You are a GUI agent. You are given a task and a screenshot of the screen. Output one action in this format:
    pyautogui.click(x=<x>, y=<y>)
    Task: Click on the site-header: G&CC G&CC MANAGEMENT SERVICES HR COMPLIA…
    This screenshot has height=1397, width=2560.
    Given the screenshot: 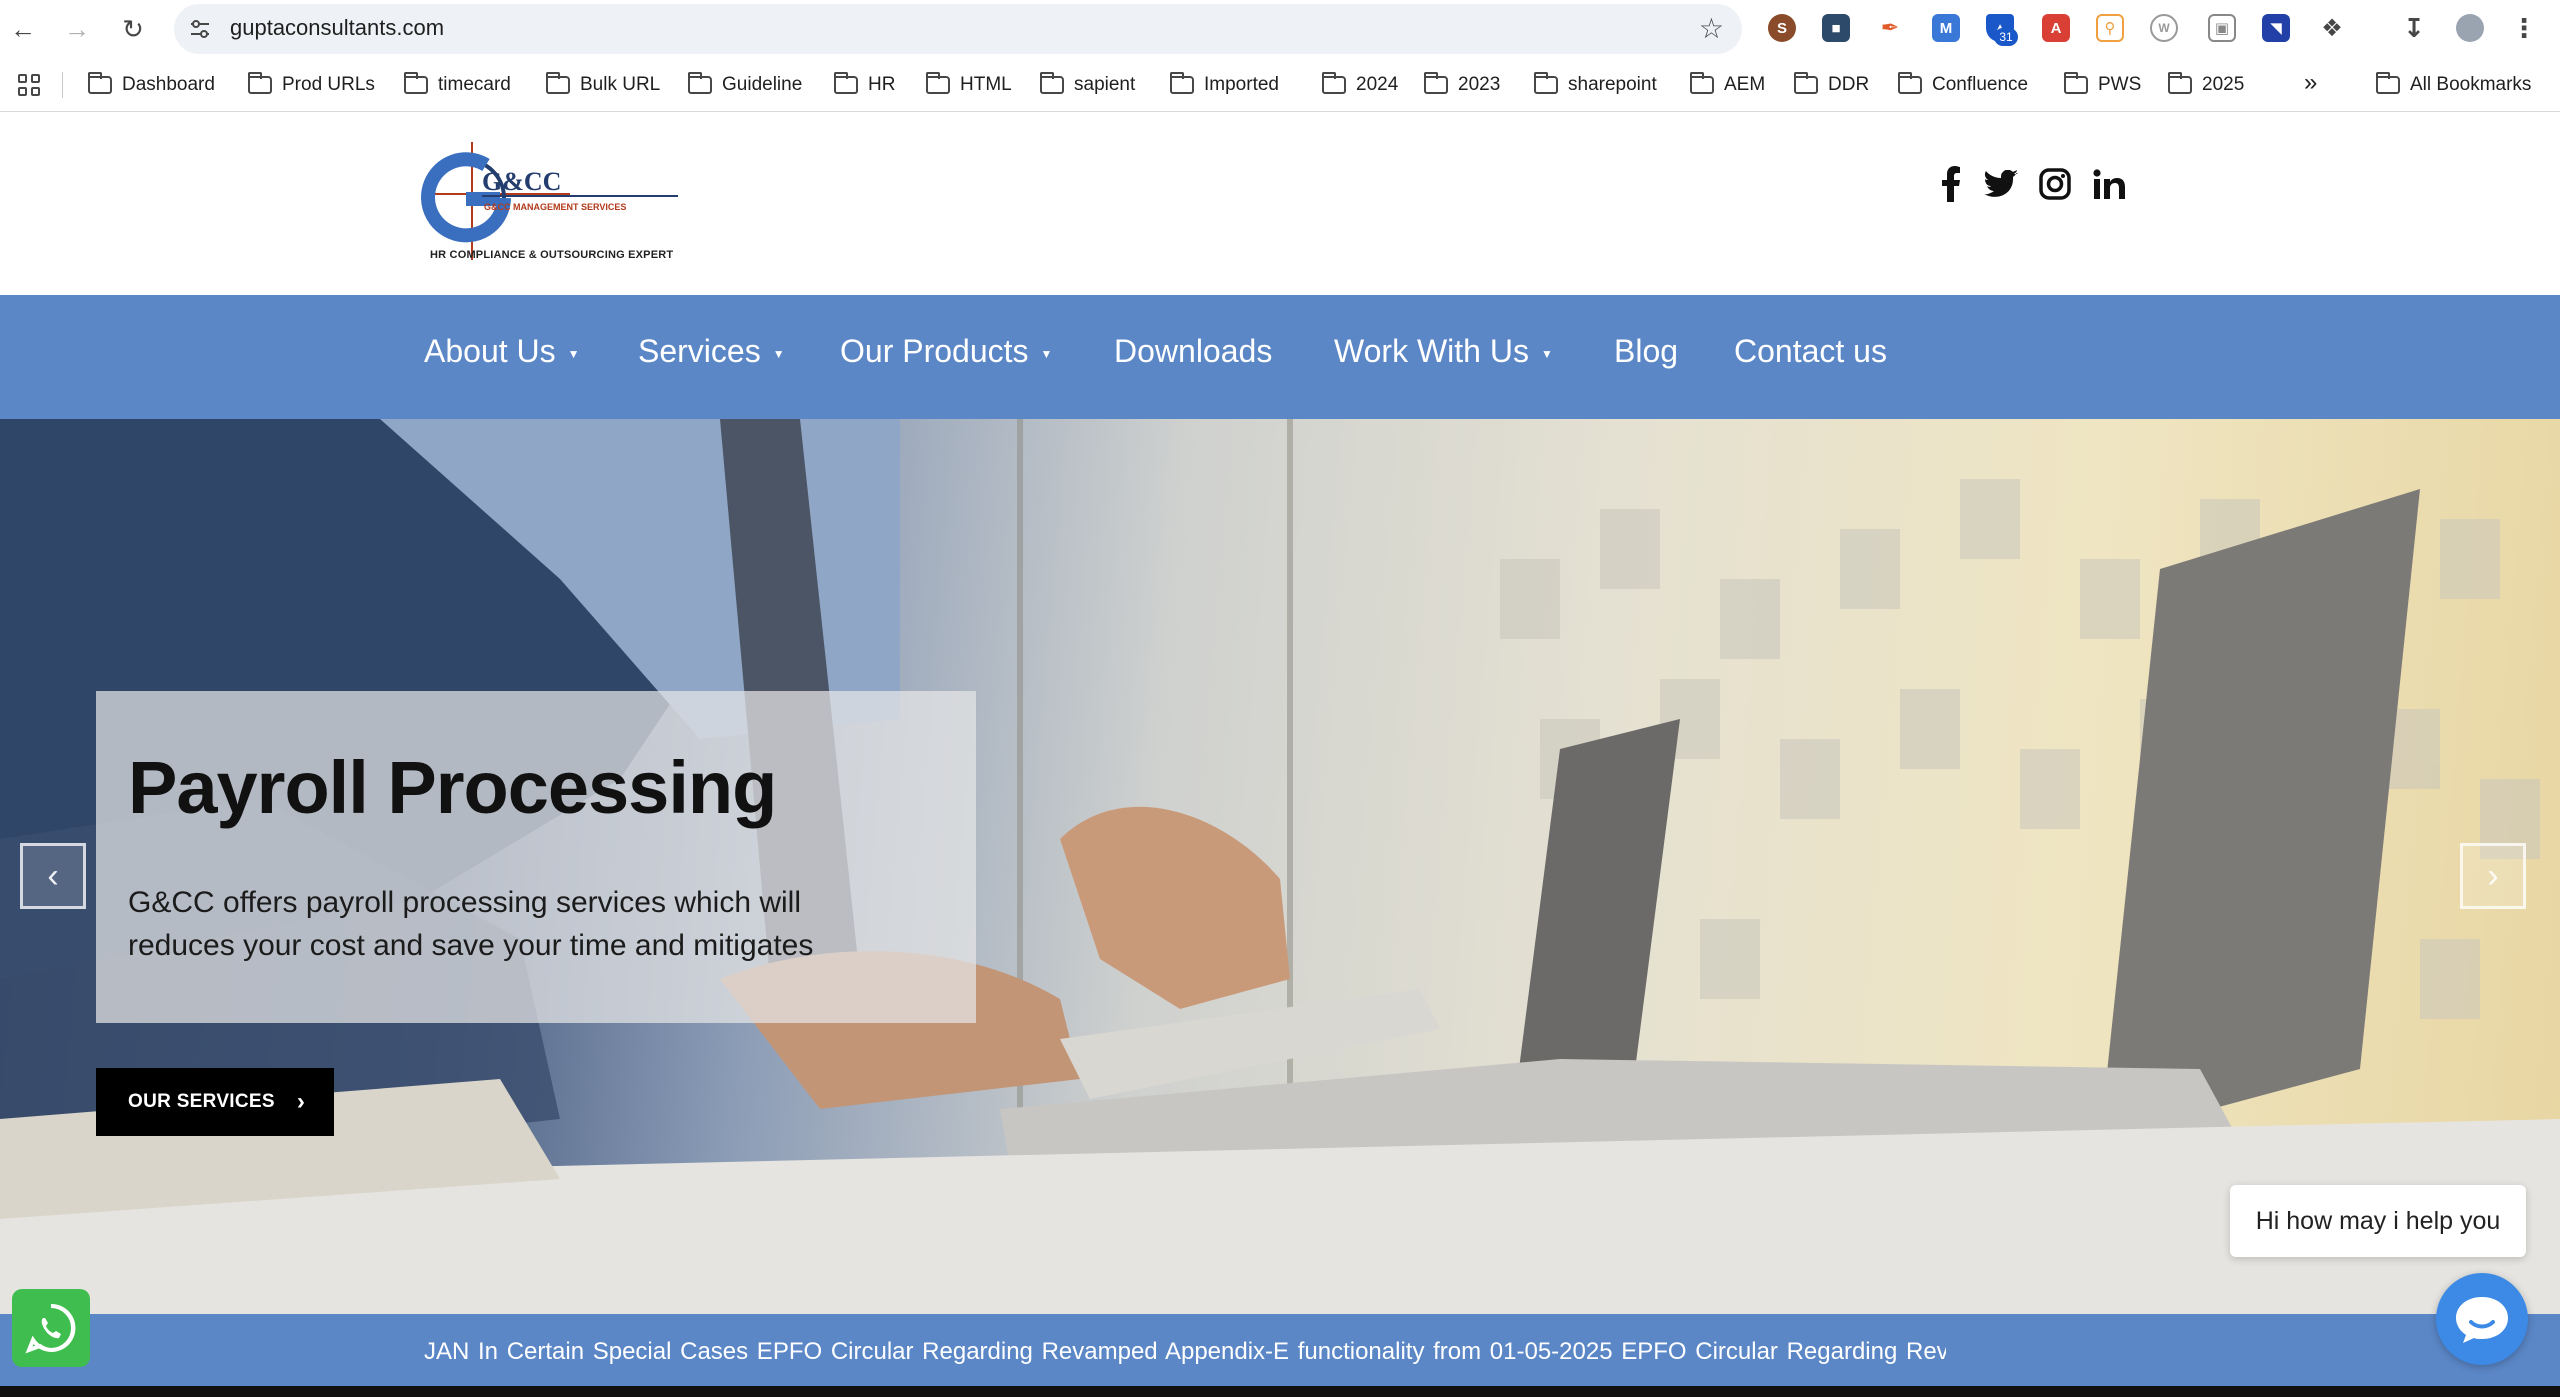 What is the action you would take?
    pyautogui.click(x=1280, y=203)
    